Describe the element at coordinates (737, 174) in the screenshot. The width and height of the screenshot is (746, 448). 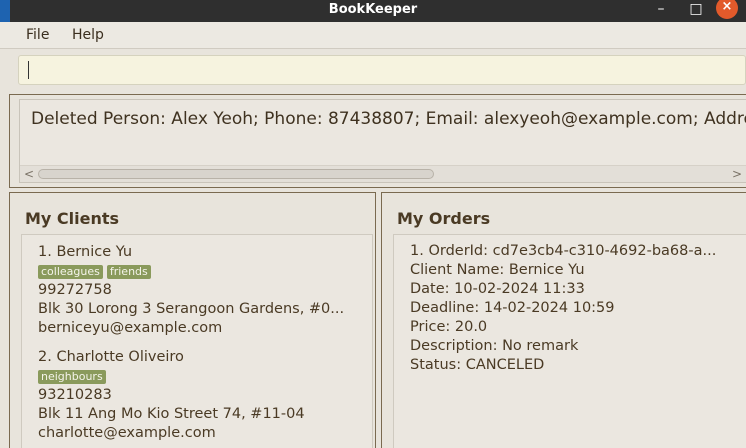
I see `scroll-right-icon: >` at that location.